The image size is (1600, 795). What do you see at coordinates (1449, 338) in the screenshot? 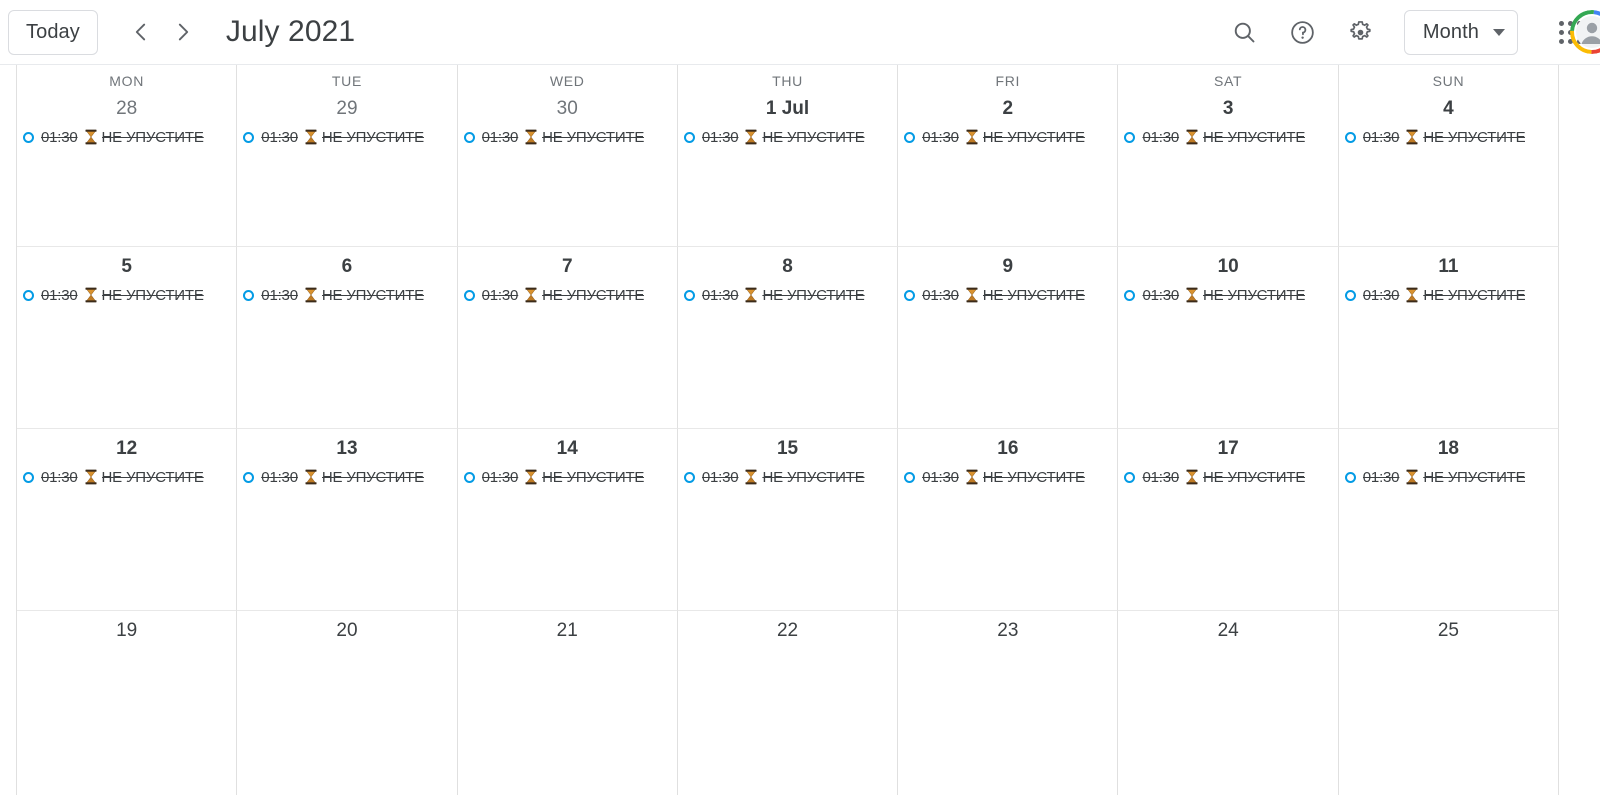
I see `day-cell: 11 01:30 НЕ УПУСТИТЕ` at bounding box center [1449, 338].